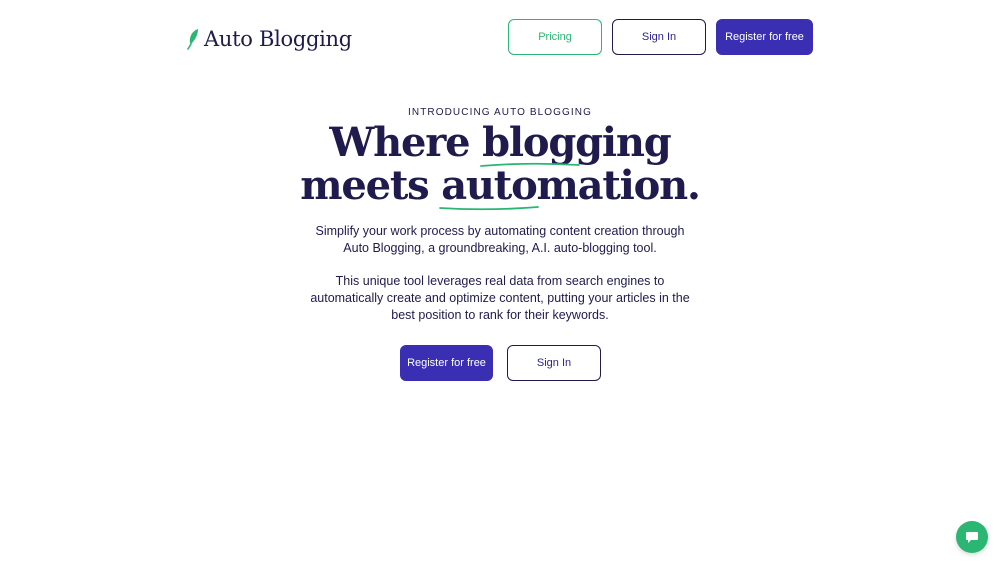 This screenshot has width=1000, height=563. What do you see at coordinates (555, 37) in the screenshot?
I see `pricing-button: Pricing` at bounding box center [555, 37].